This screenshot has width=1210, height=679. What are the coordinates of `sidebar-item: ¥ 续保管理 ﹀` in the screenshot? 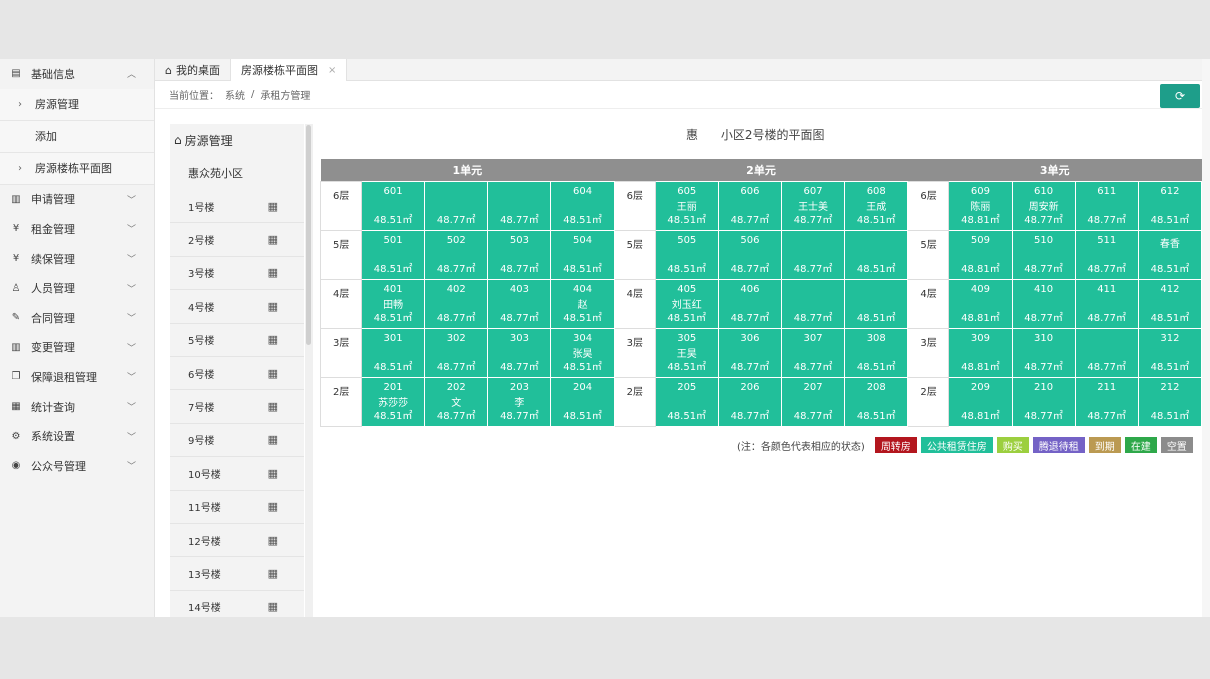 It's located at (77, 259).